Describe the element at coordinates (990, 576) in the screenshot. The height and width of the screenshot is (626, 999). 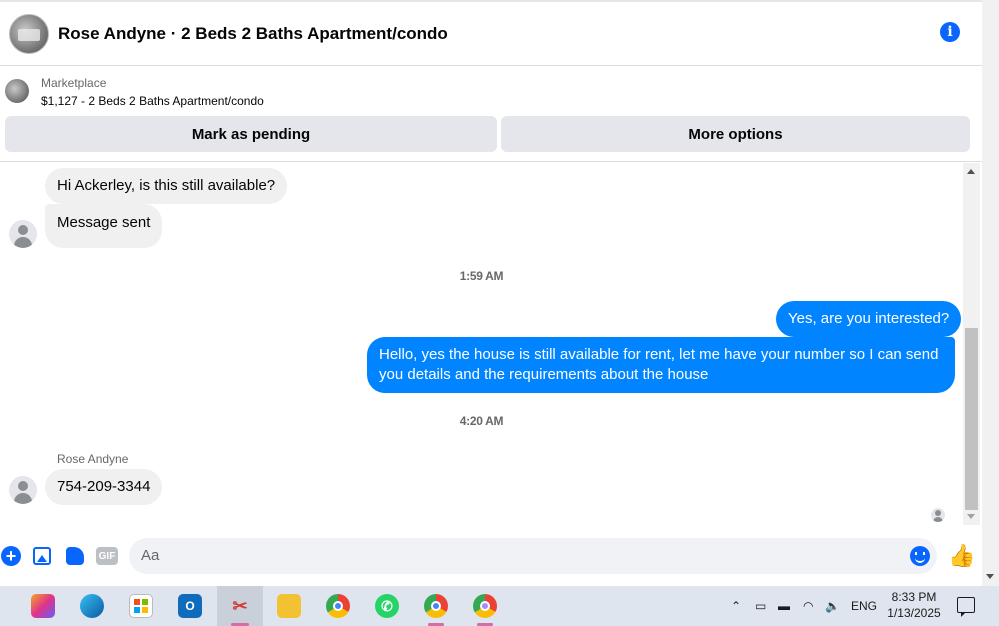
I see `page-scroll-down-icon` at that location.